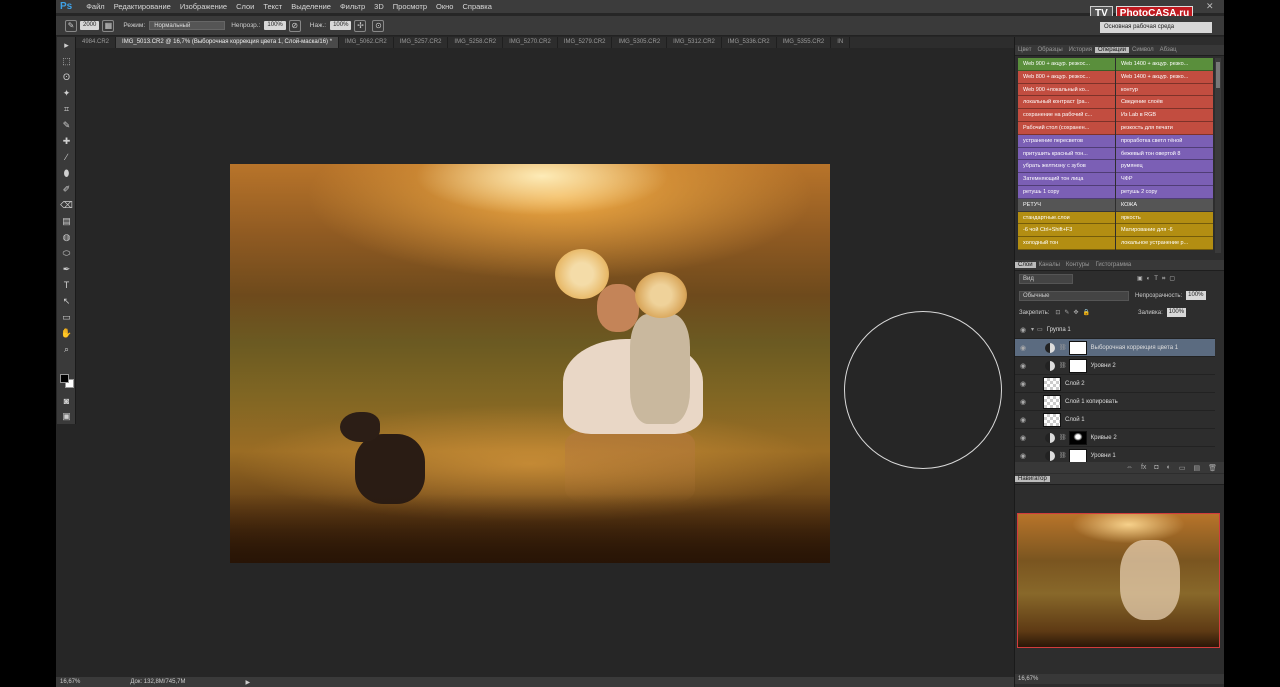 The image size is (1280, 687). I want to click on doc-tab: IN, so click(841, 42).